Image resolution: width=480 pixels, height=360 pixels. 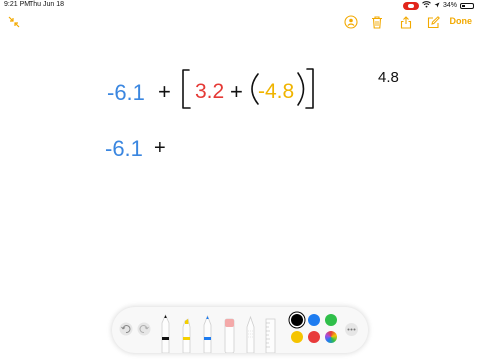 I want to click on share-icon, so click(x=406, y=22).